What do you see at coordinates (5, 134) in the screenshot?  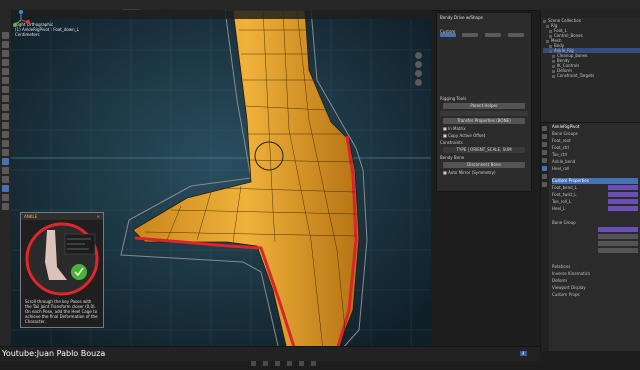 I see `loopcut-tool-icon` at bounding box center [5, 134].